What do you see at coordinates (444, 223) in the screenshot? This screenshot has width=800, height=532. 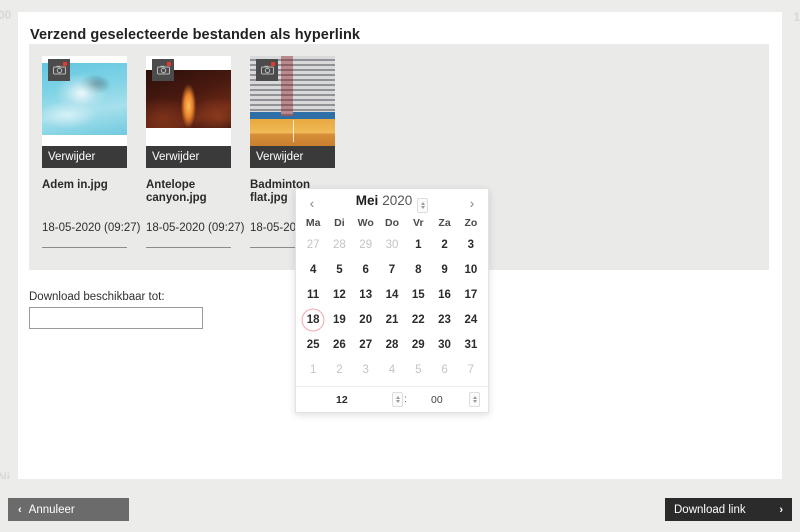 I see `weekday-label: Za` at bounding box center [444, 223].